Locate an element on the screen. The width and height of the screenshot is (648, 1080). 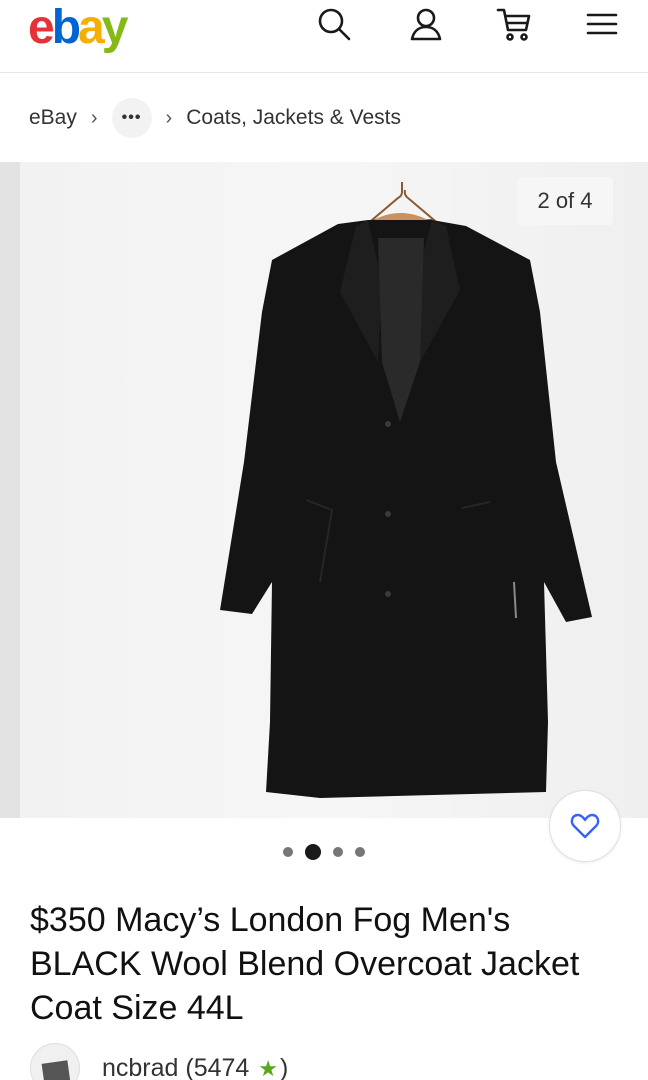
logo-letter-a: a is located at coordinates (91, 27).